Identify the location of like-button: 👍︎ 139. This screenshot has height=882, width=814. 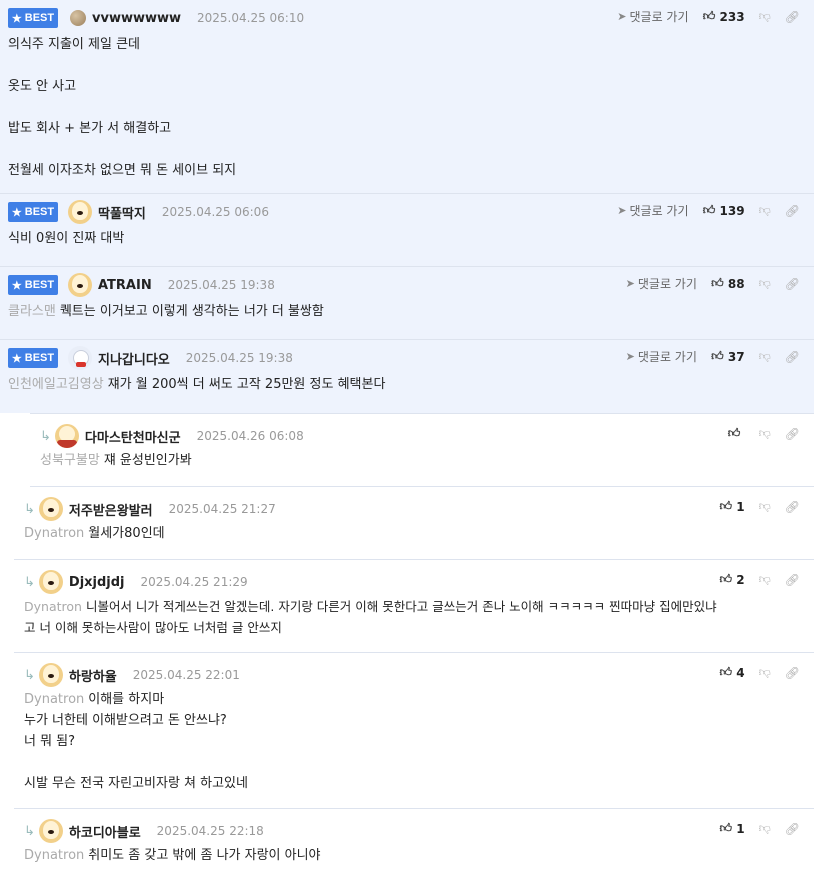
(724, 210).